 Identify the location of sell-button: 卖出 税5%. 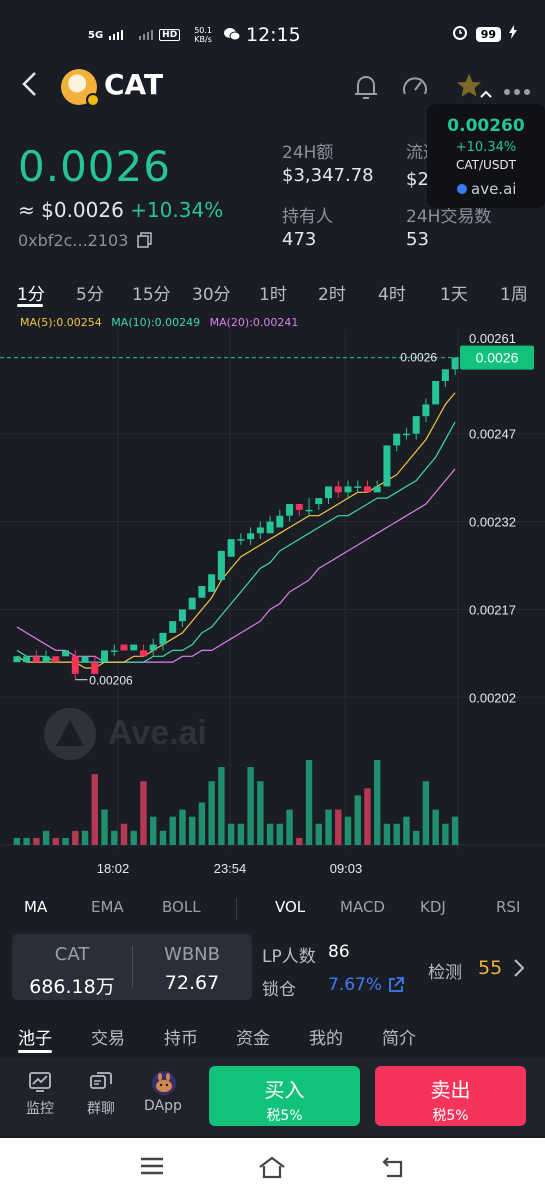
(450, 1096).